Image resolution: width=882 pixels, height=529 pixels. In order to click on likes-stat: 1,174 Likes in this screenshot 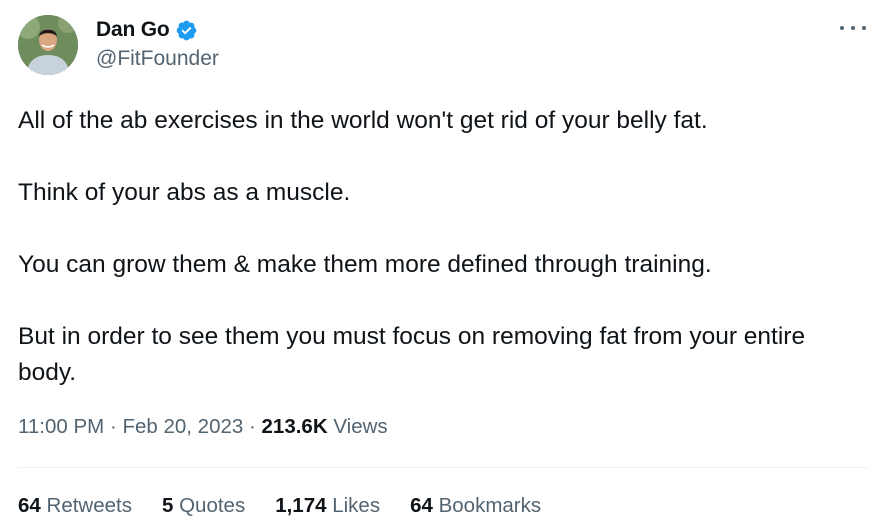, I will do `click(327, 506)`.